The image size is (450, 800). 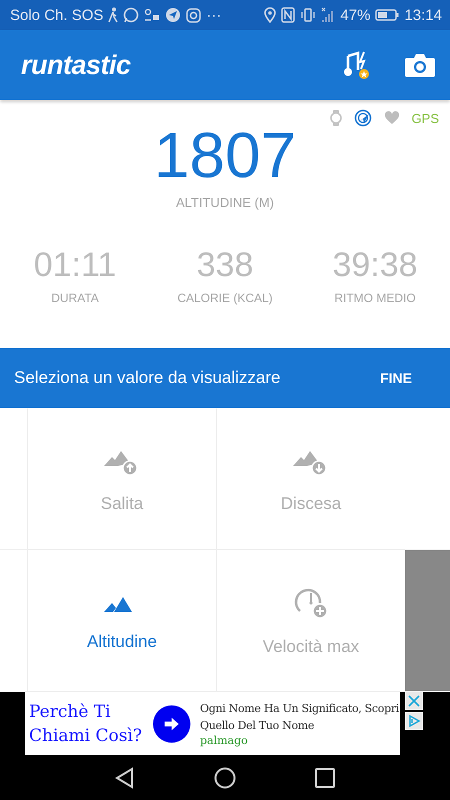 I want to click on ad-banner: Perchè Ti Chiami Così? Ogni Nome Ha Un Significato, Scopri Quello Del Tuo Nome palmago, so click(x=212, y=723).